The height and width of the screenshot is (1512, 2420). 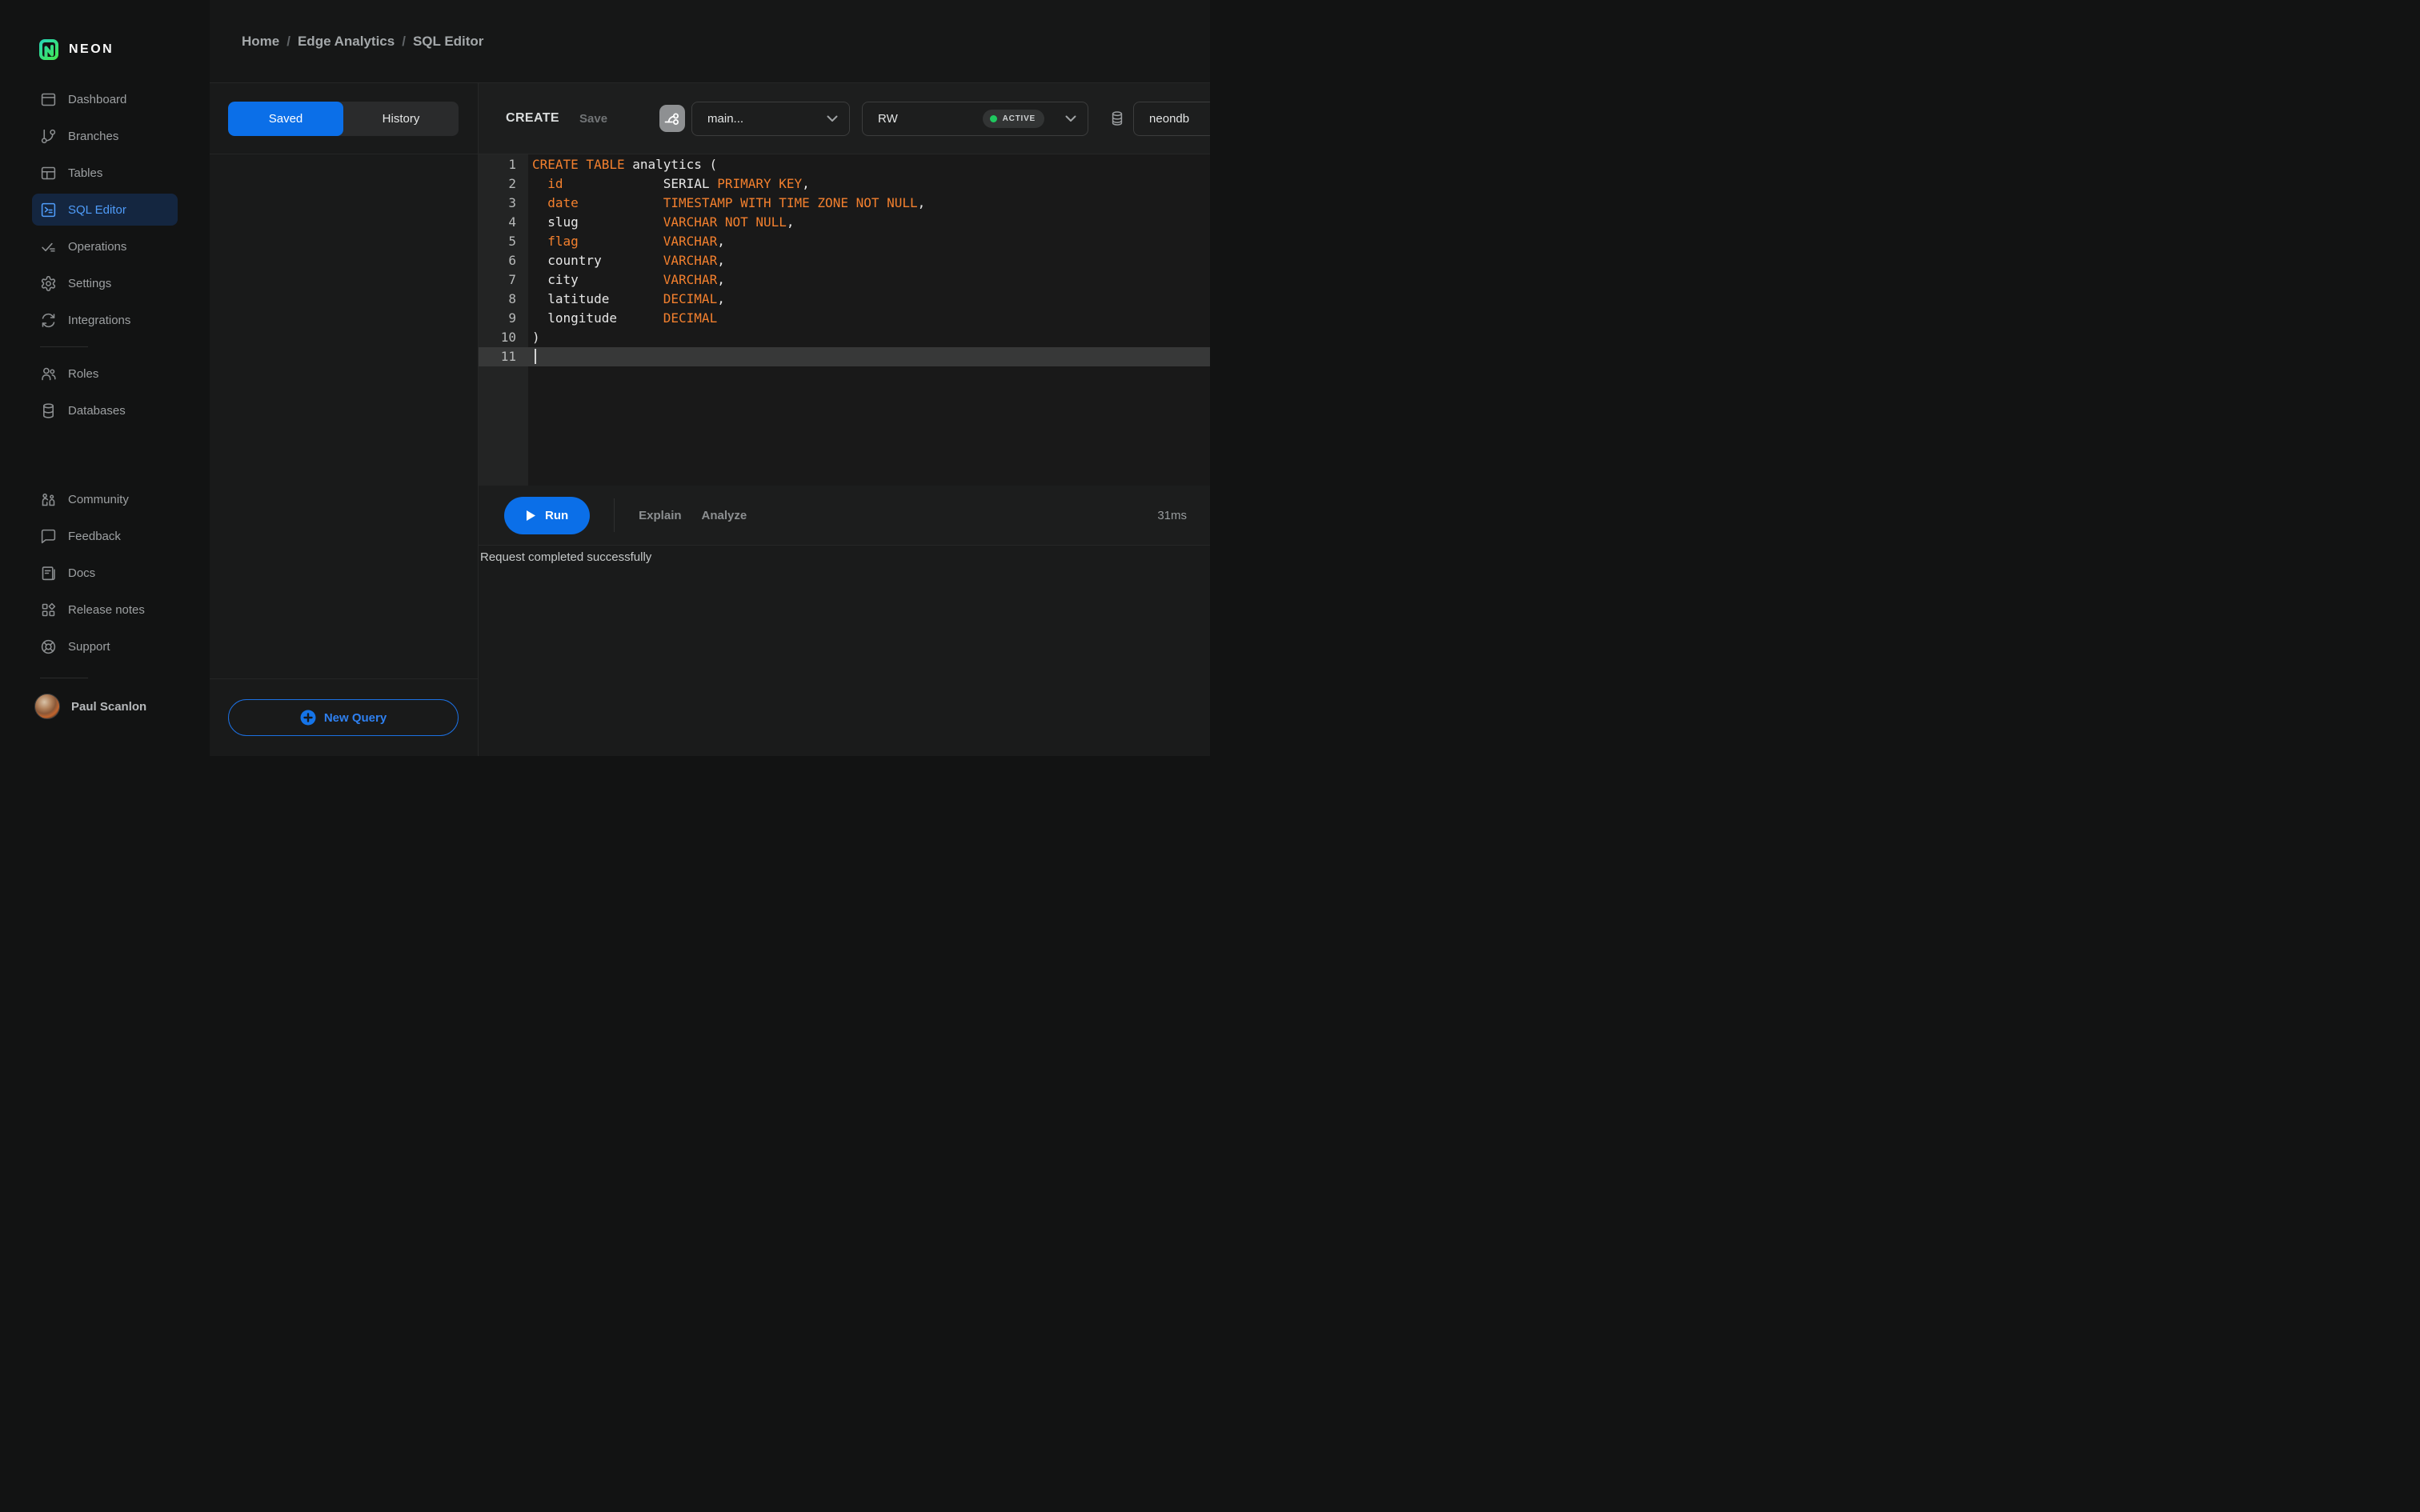 What do you see at coordinates (844, 662) in the screenshot?
I see `results-area` at bounding box center [844, 662].